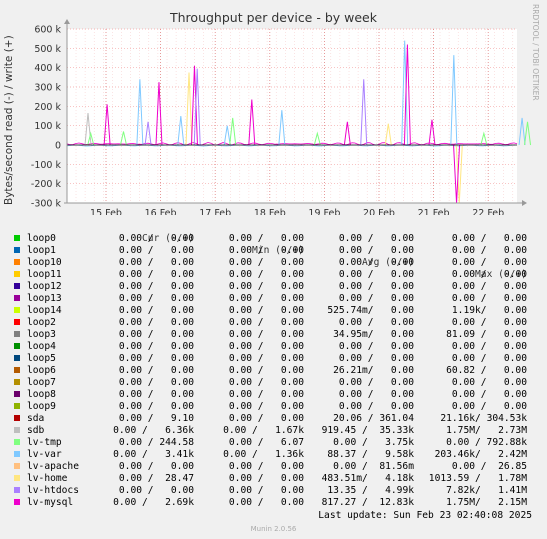 Image resolution: width=547 pixels, height=539 pixels. I want to click on legend-max: 1013.59 / 1.78M, so click(477, 478).